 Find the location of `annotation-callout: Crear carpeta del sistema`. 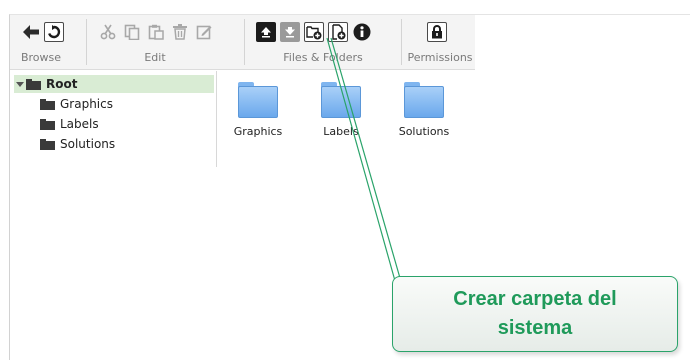

annotation-callout: Crear carpeta del sistema is located at coordinates (535, 314).